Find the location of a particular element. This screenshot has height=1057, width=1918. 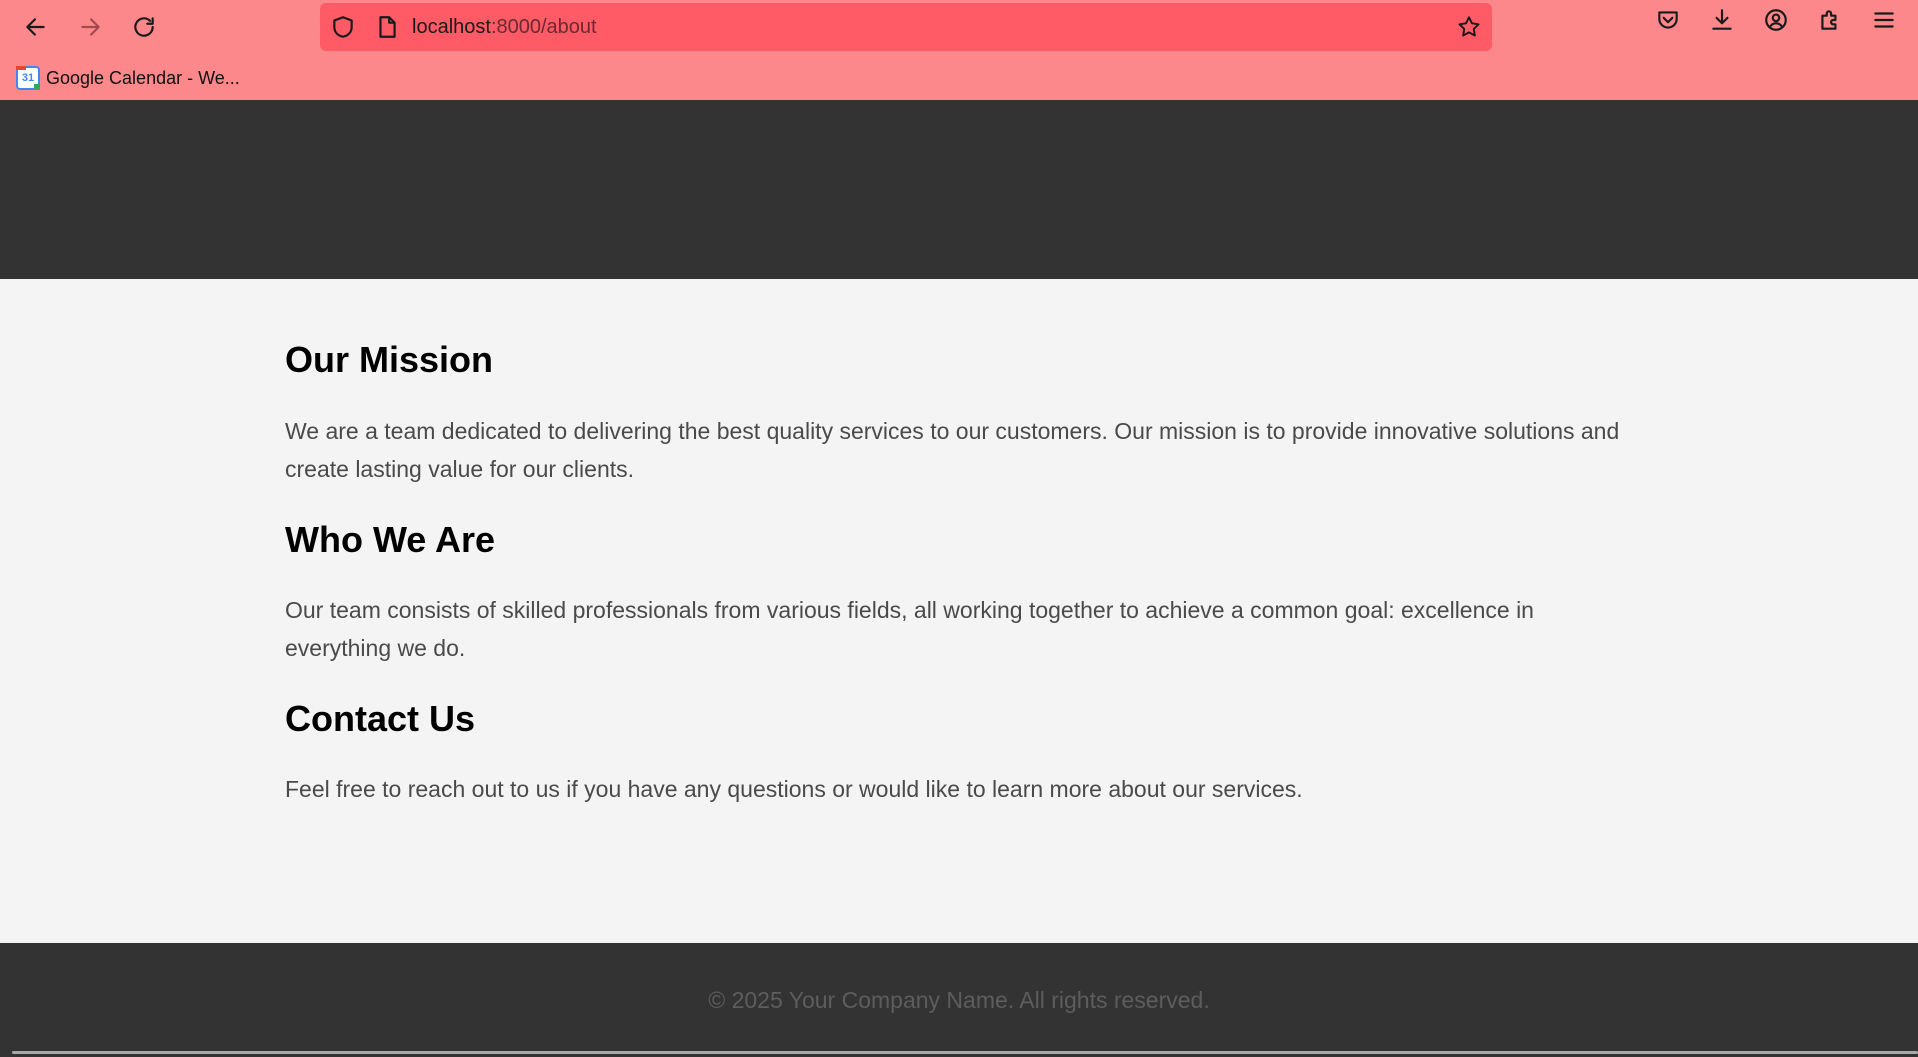

back-button is located at coordinates (36, 27).